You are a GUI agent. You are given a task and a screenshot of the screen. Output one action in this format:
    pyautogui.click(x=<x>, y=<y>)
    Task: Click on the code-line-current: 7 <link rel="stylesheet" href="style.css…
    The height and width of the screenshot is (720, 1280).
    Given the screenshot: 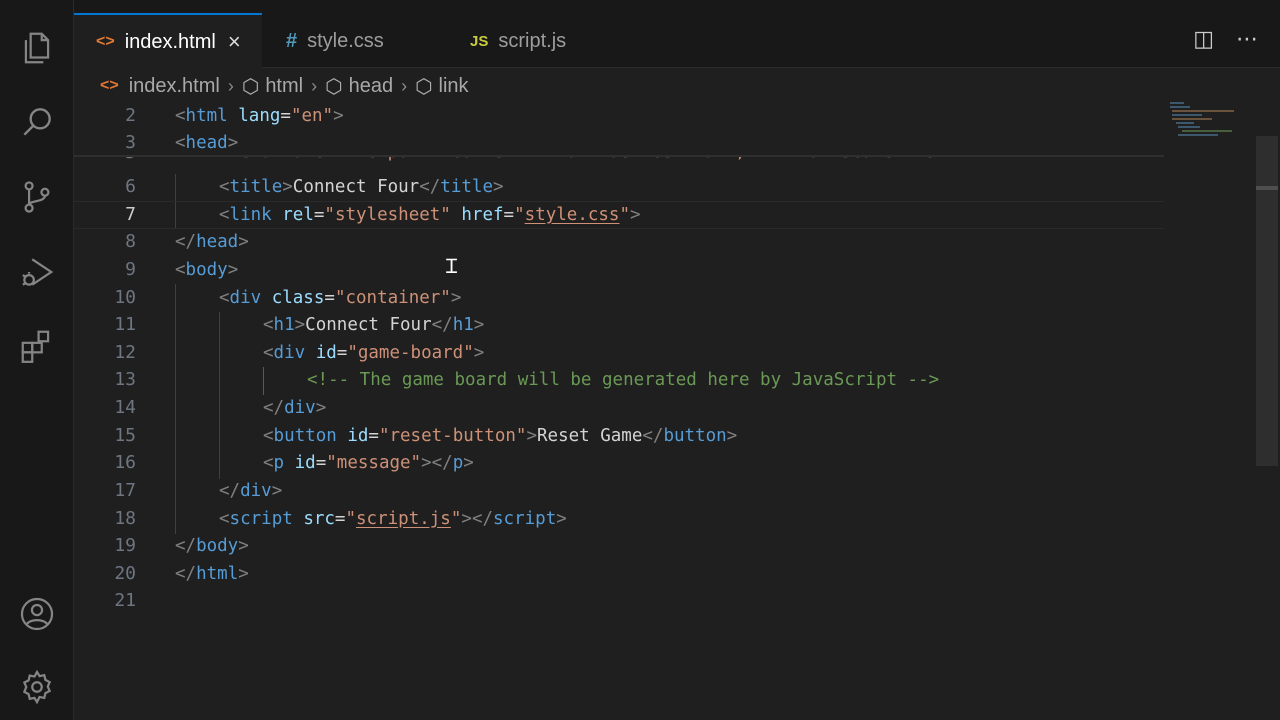 What is the action you would take?
    pyautogui.click(x=619, y=215)
    